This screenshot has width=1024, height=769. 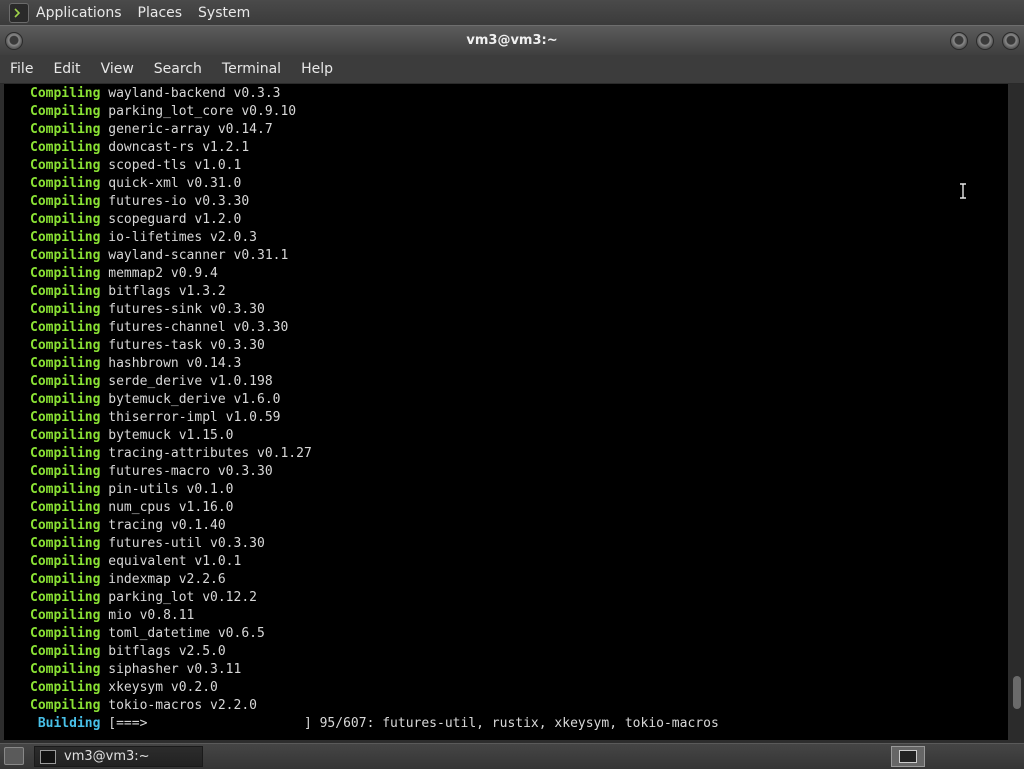 What do you see at coordinates (959, 41) in the screenshot?
I see `minimize-button` at bounding box center [959, 41].